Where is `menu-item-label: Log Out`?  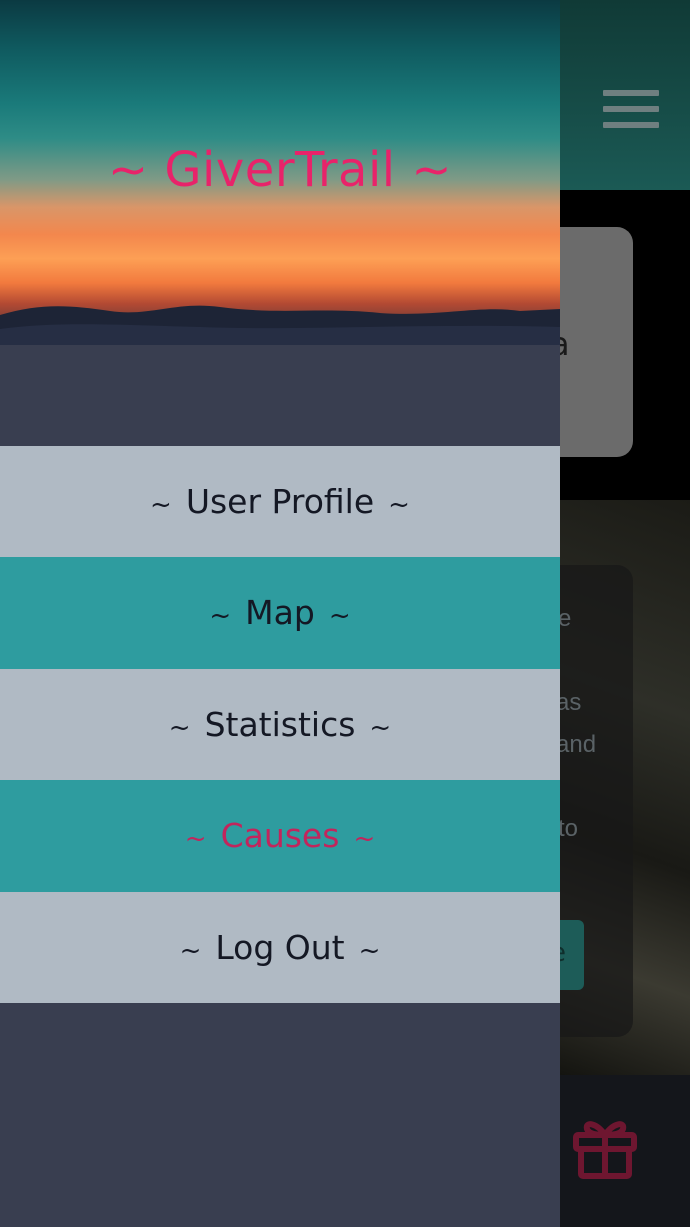
menu-item-label: Log Out is located at coordinates (280, 947).